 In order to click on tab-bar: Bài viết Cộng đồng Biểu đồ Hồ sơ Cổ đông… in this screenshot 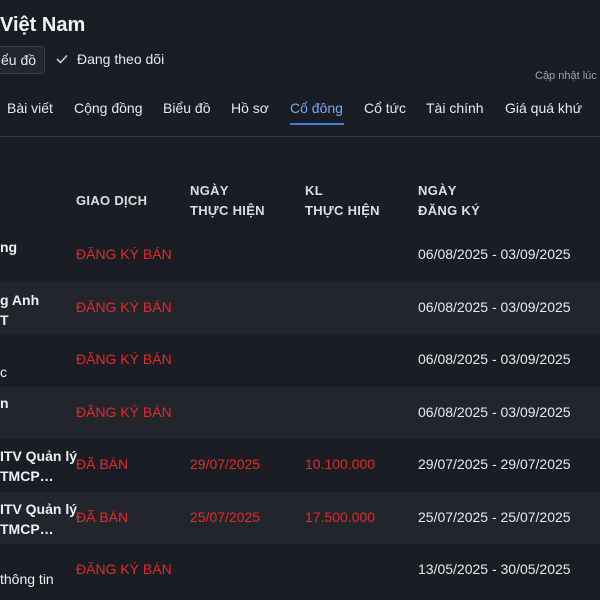, I will do `click(300, 114)`.